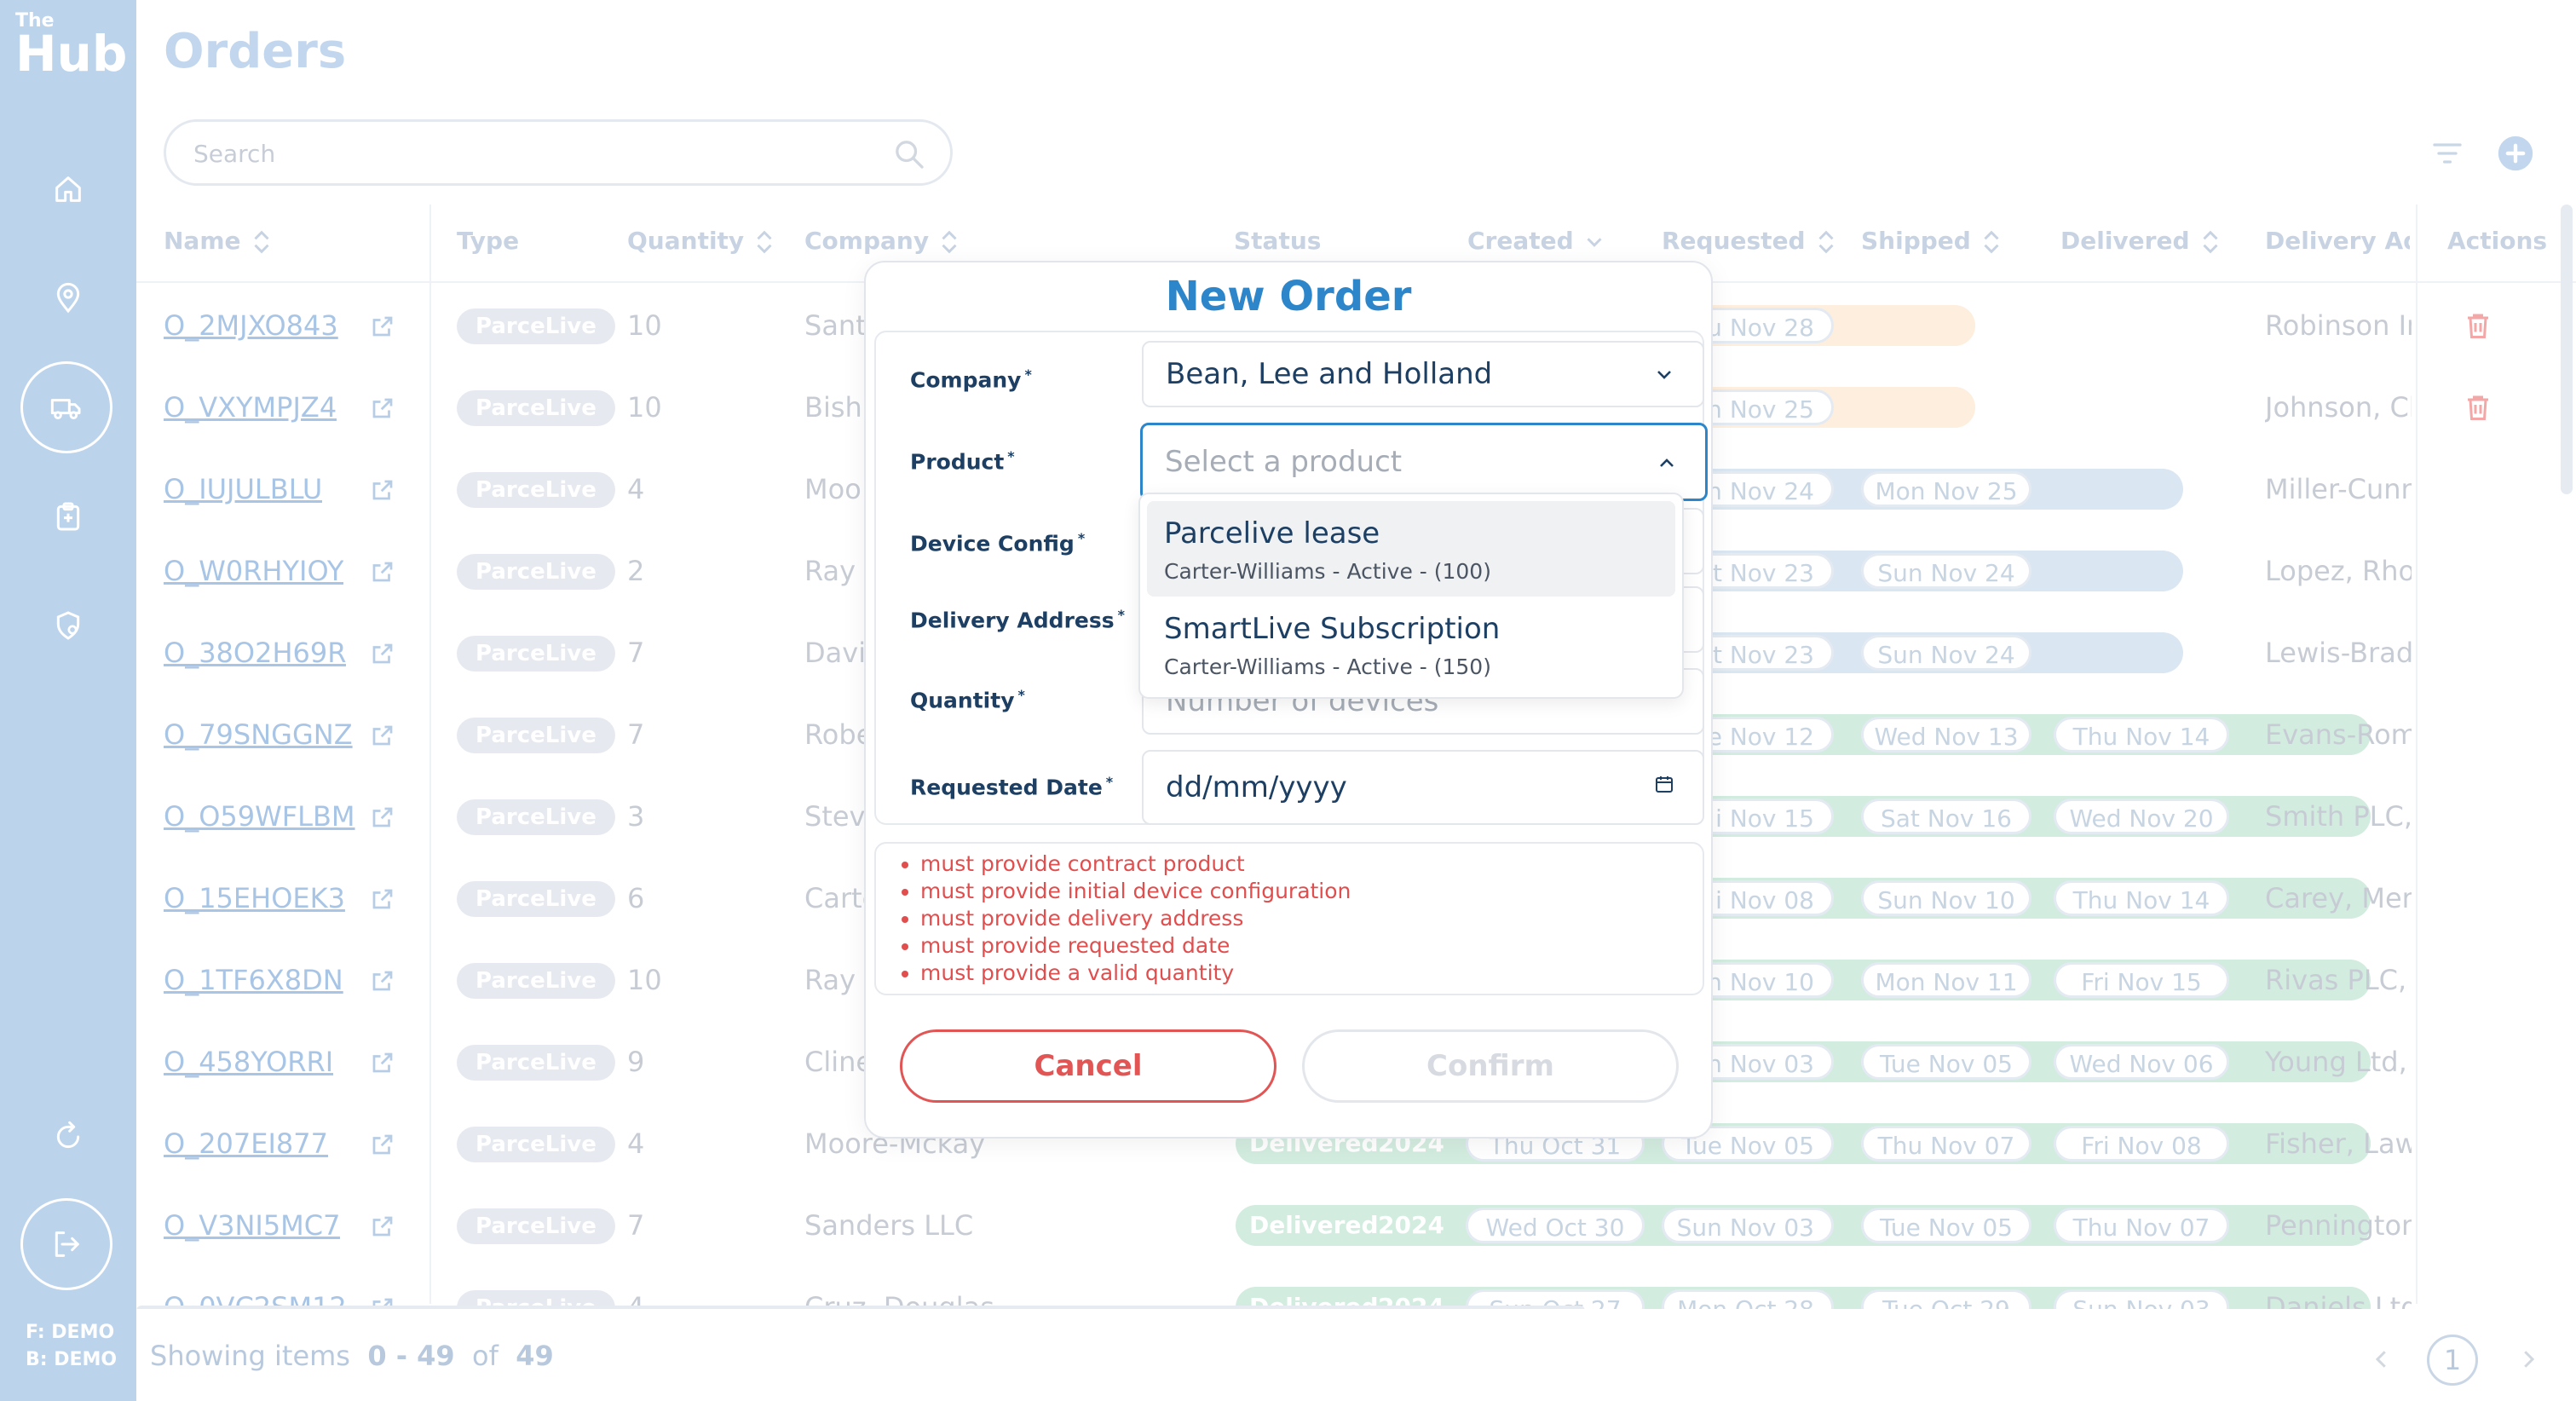 This screenshot has width=2576, height=1401. I want to click on requested-date-input: dd/mm/yyyy, so click(1423, 787).